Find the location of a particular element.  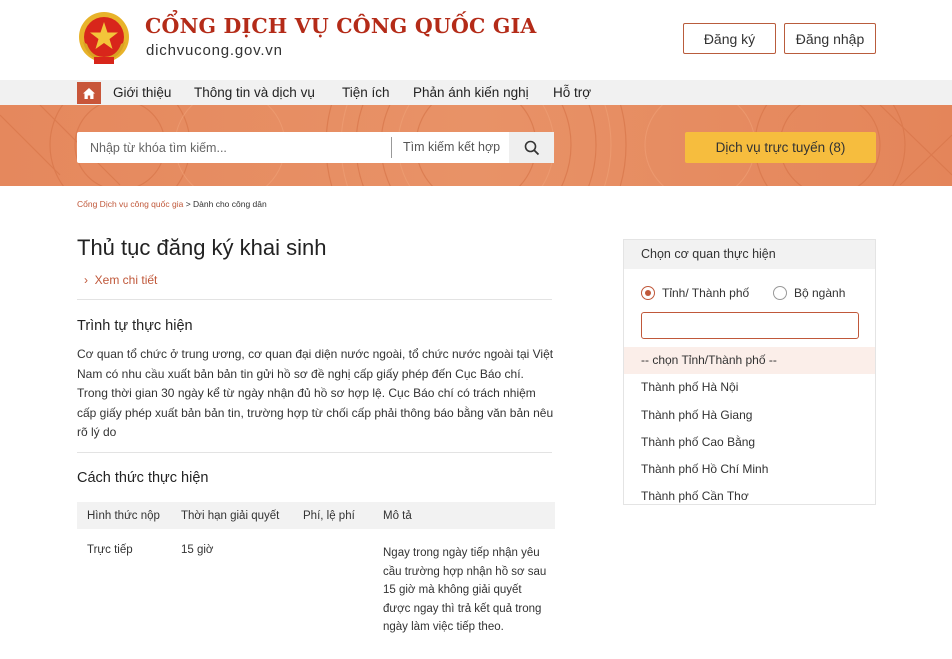

nav-item-introduction: Giới thiệu is located at coordinates (142, 92).